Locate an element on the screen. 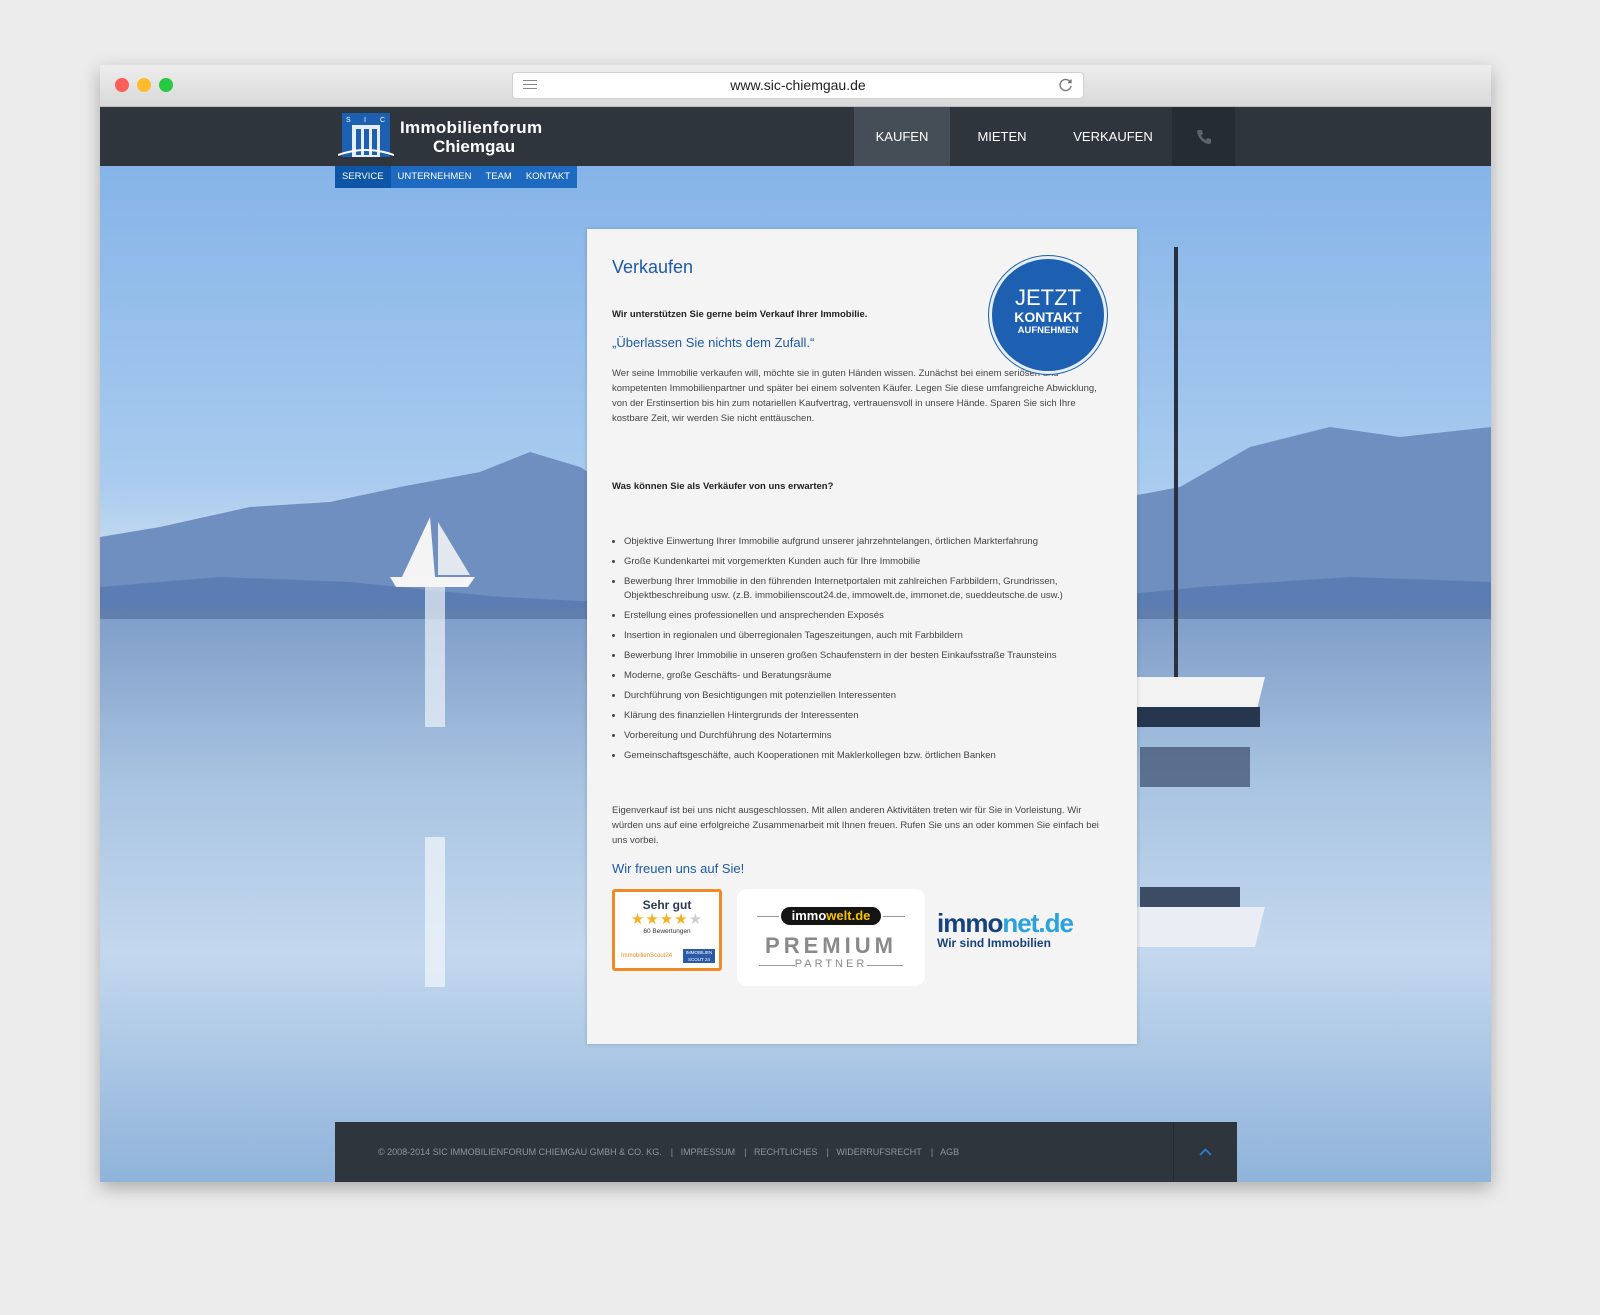  nav-mieten: MIETEN is located at coordinates (1002, 136).